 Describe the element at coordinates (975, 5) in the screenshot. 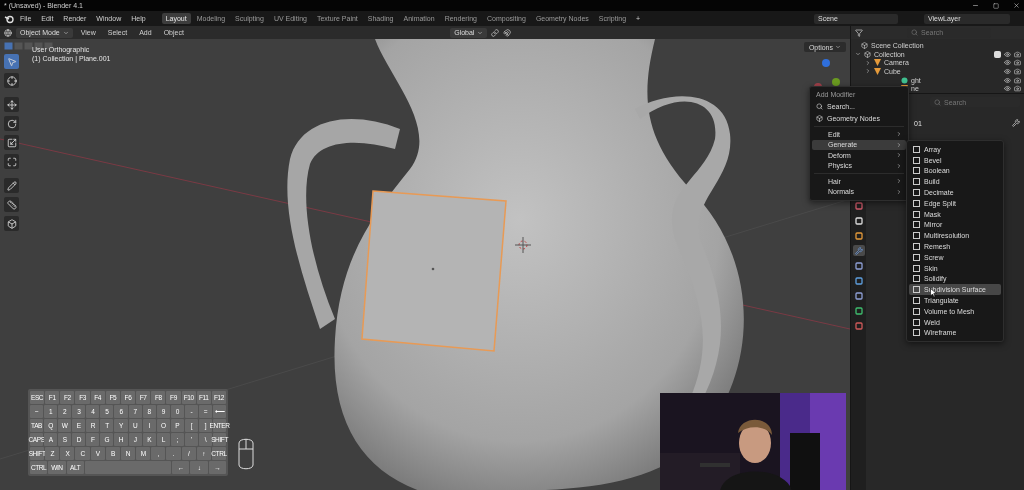

I see `minimize-icon` at that location.